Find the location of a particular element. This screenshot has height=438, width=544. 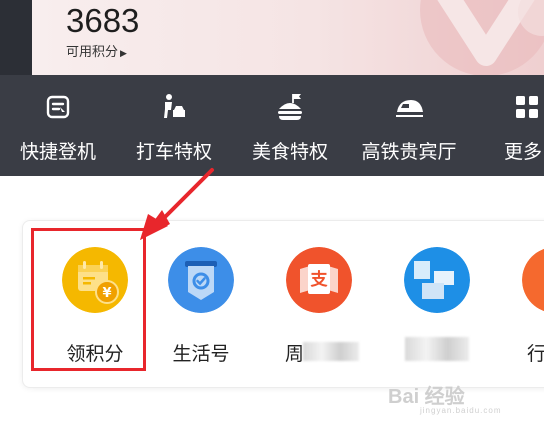

left-dark-strip is located at coordinates (16, 37).